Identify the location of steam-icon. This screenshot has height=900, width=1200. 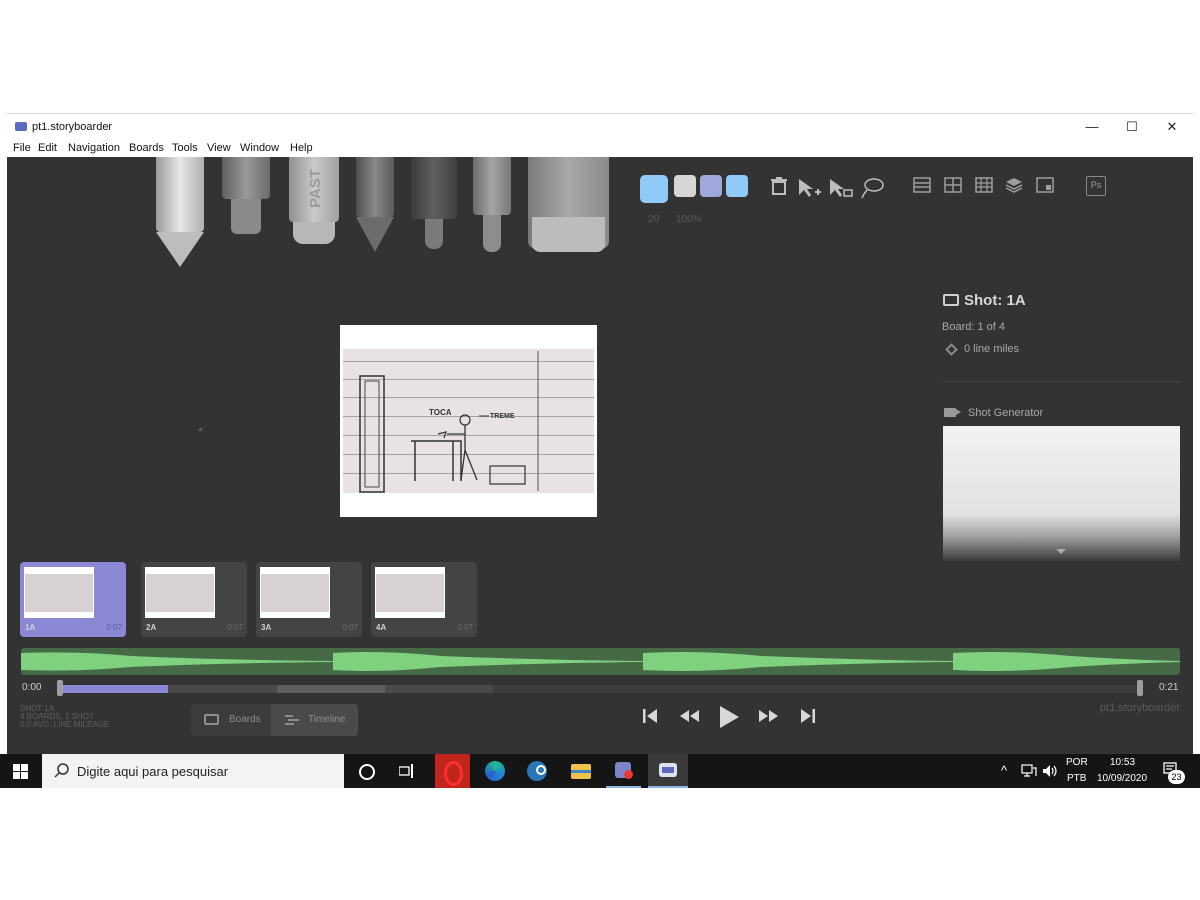
(537, 771).